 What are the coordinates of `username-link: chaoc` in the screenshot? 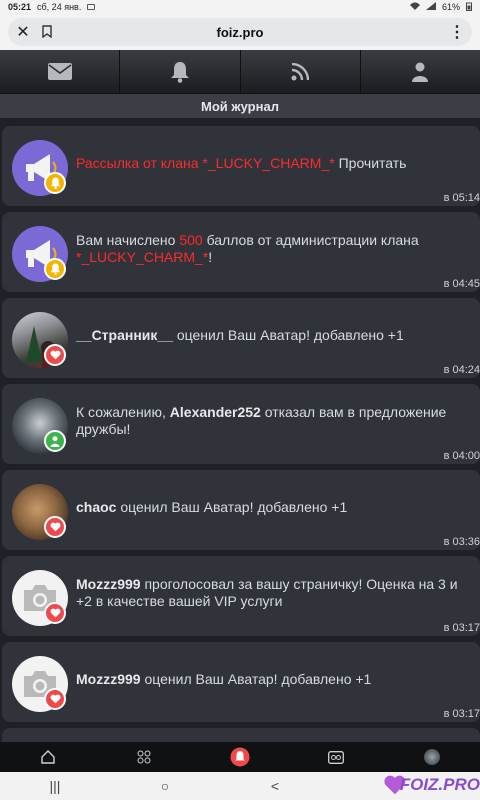 It's located at (96, 507).